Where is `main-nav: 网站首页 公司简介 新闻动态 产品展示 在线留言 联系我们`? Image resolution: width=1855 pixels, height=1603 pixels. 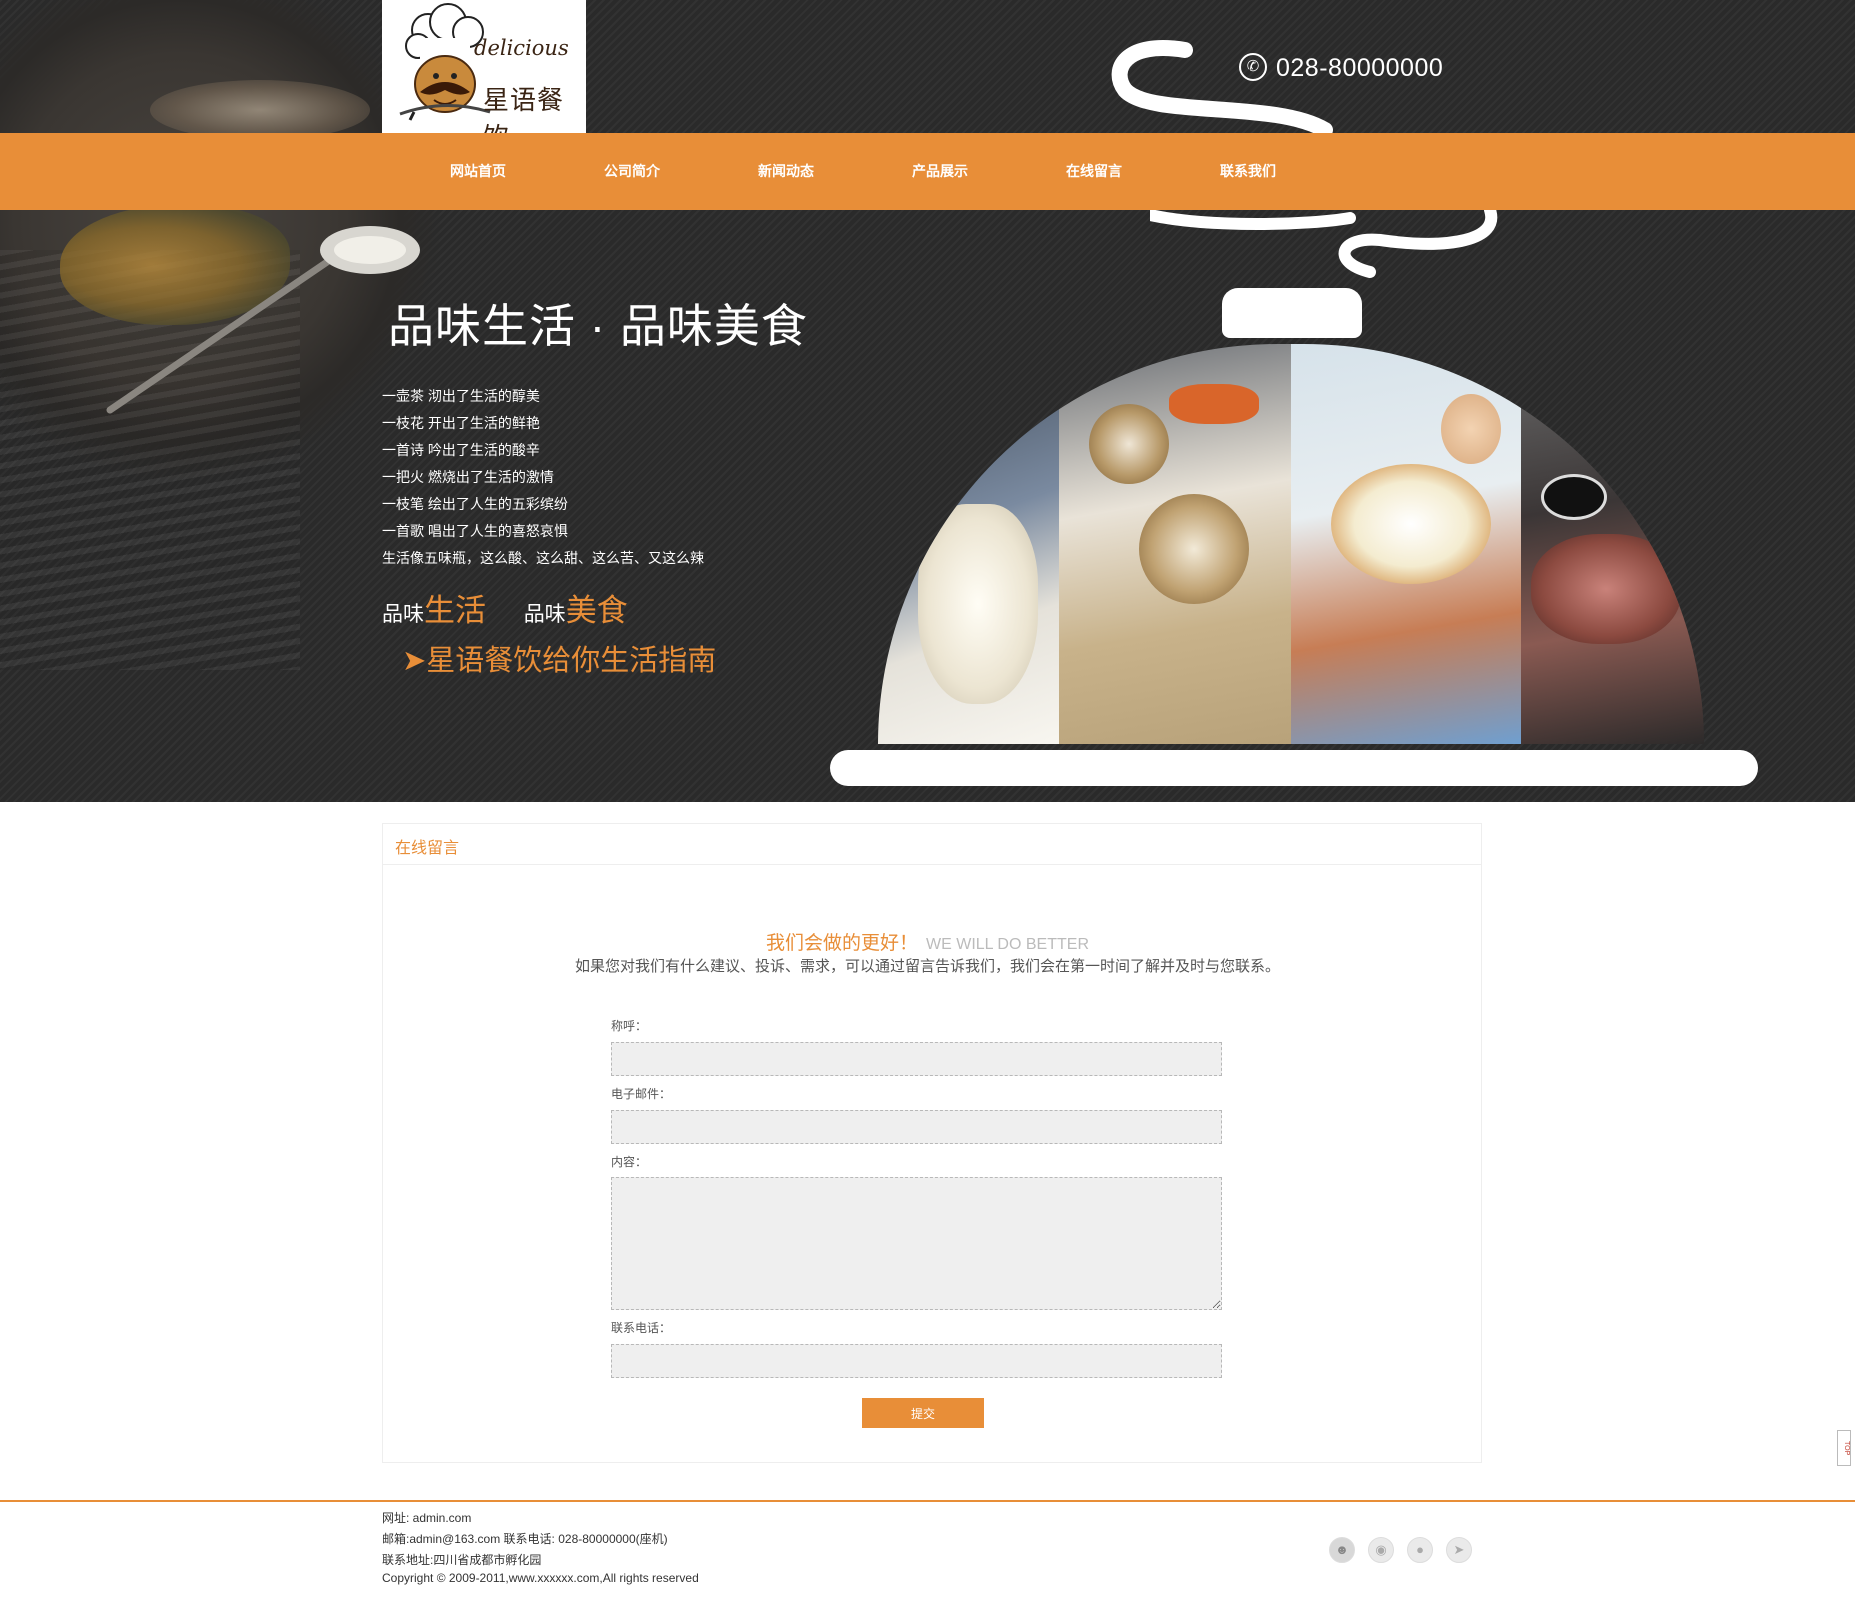
main-nav: 网站首页 公司简介 新闻动态 产品展示 在线留言 联系我们 is located at coordinates (927, 171).